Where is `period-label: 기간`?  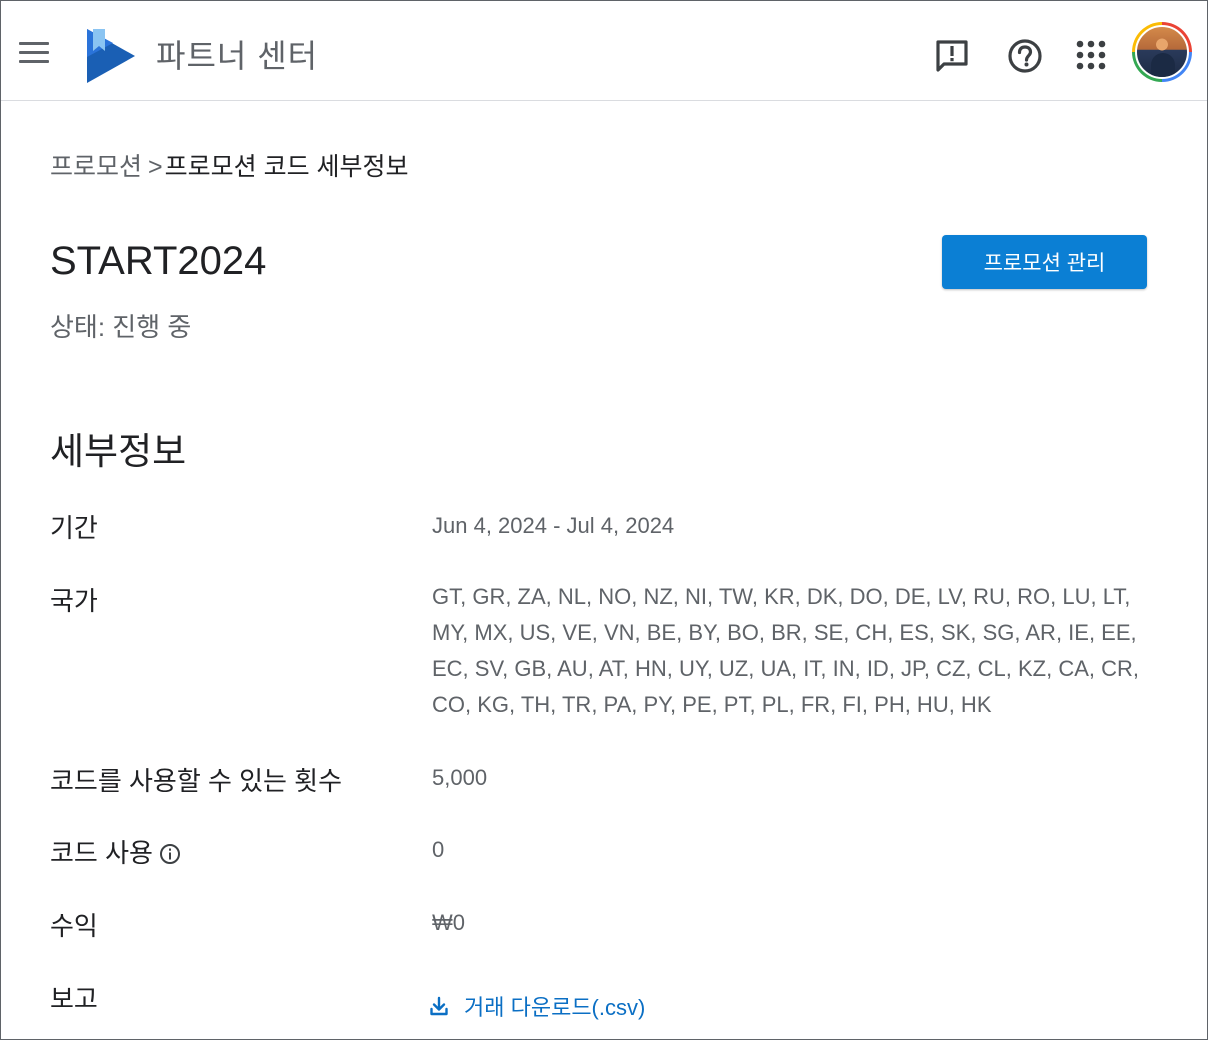
period-label: 기간 is located at coordinates (74, 528).